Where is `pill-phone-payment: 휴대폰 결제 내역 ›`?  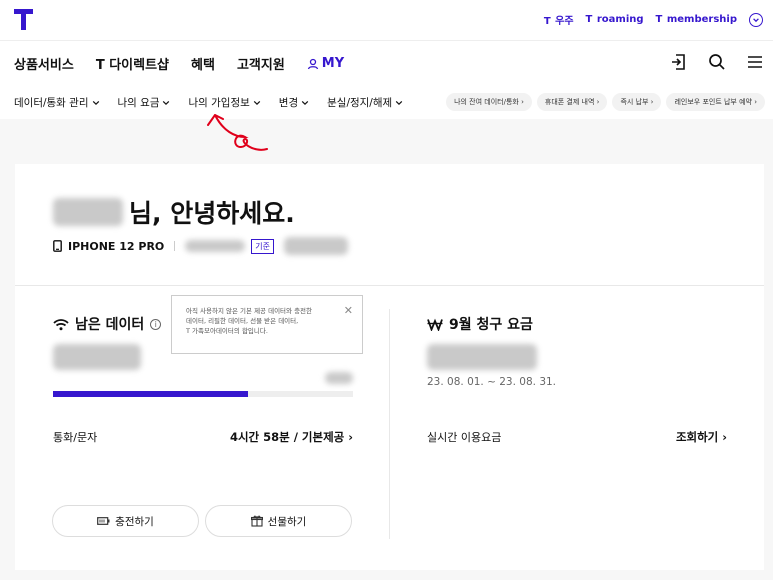 pill-phone-payment: 휴대폰 결제 내역 › is located at coordinates (572, 102).